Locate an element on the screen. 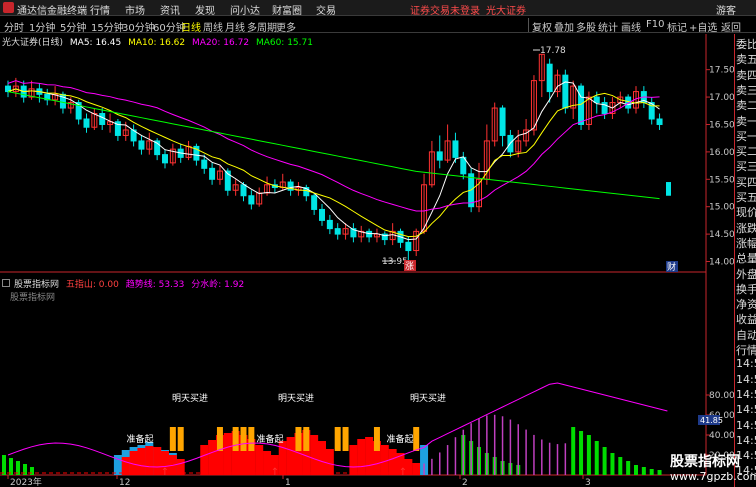 This screenshot has height=487, width=756. date-tick-label: 3 is located at coordinates (588, 482).